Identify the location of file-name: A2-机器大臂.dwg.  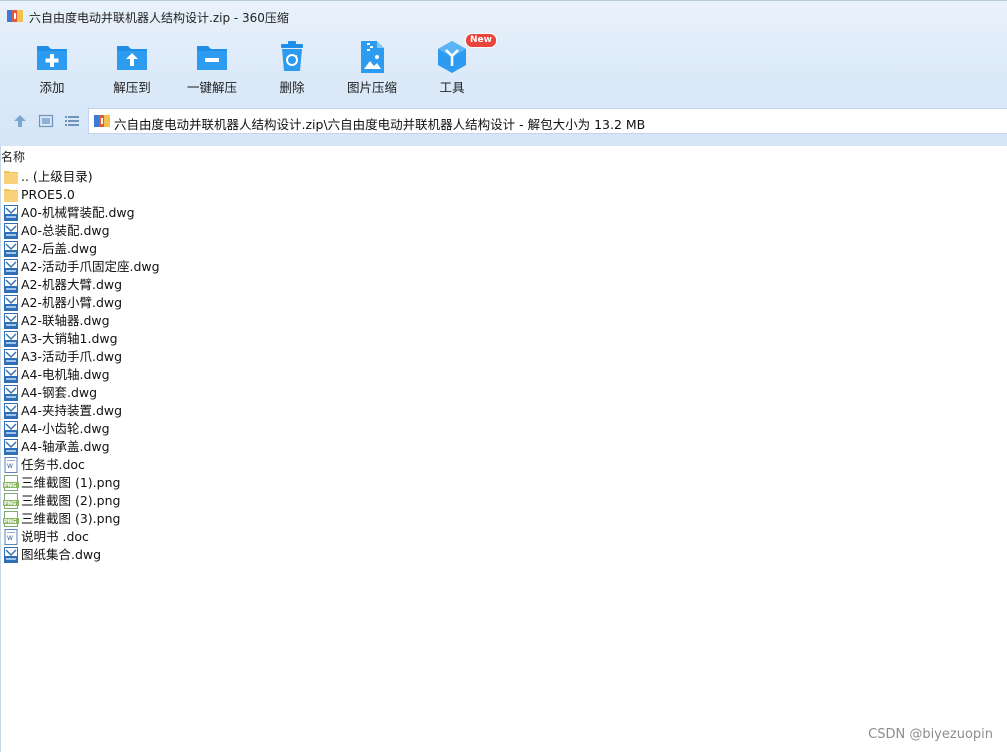
(72, 284).